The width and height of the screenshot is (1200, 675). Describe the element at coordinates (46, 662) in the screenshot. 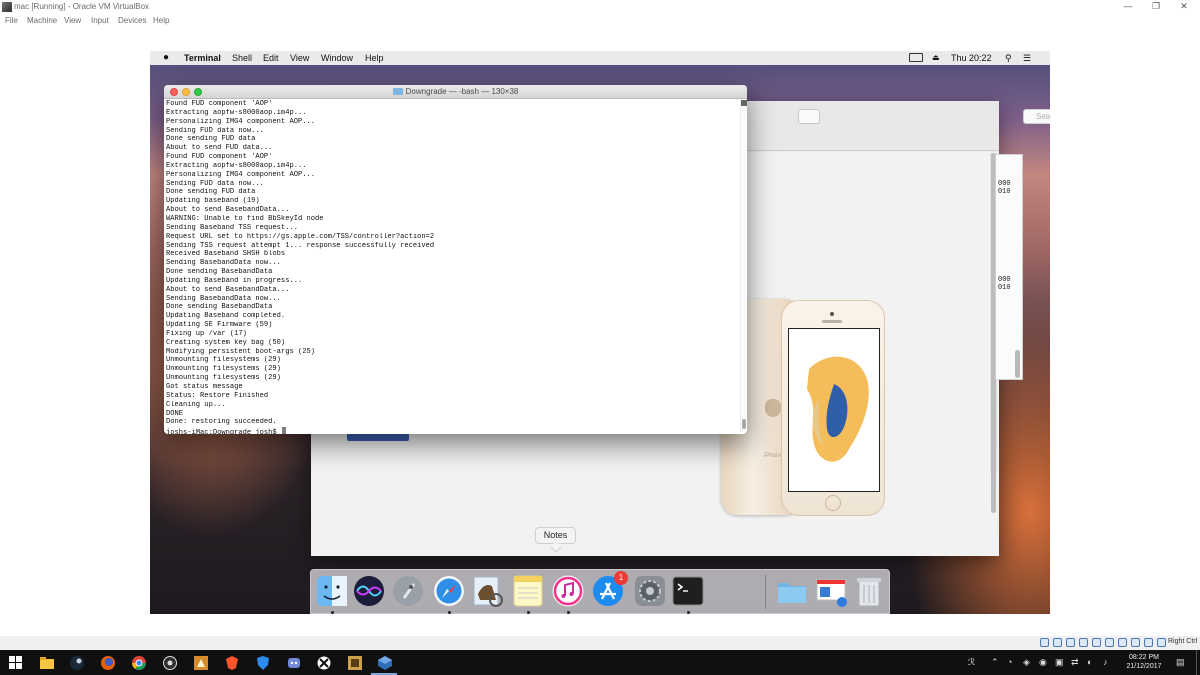

I see `file-explorer-icon` at that location.